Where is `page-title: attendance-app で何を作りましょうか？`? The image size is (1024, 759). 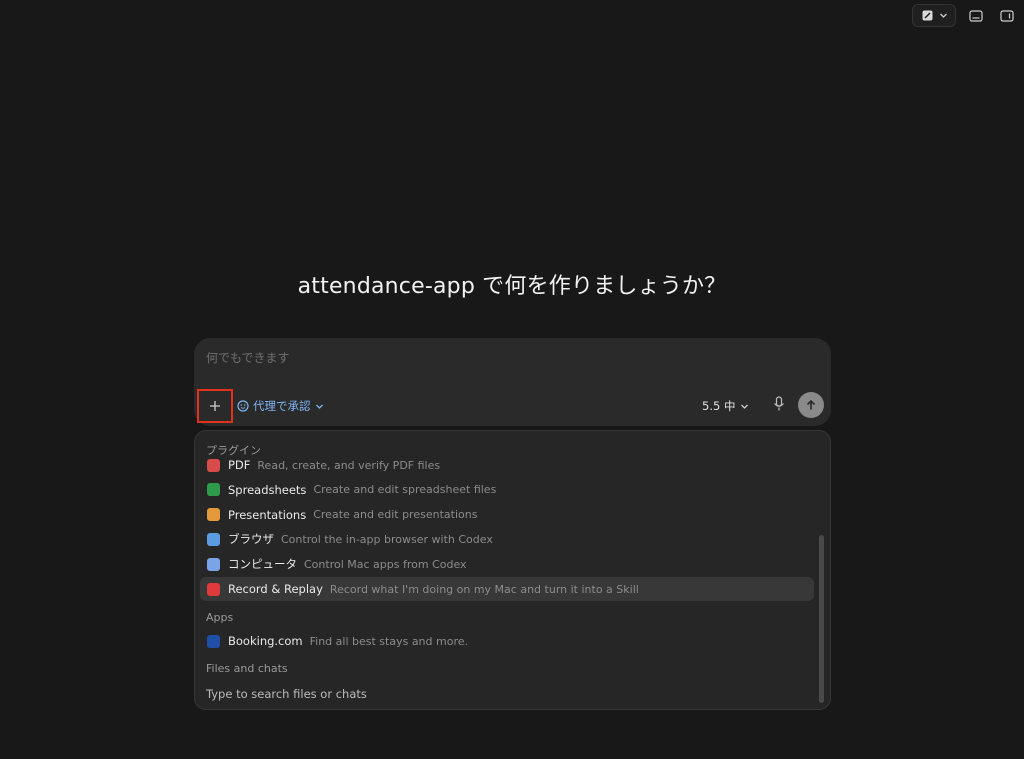
page-title: attendance-app で何を作りましょうか？ is located at coordinates (512, 286).